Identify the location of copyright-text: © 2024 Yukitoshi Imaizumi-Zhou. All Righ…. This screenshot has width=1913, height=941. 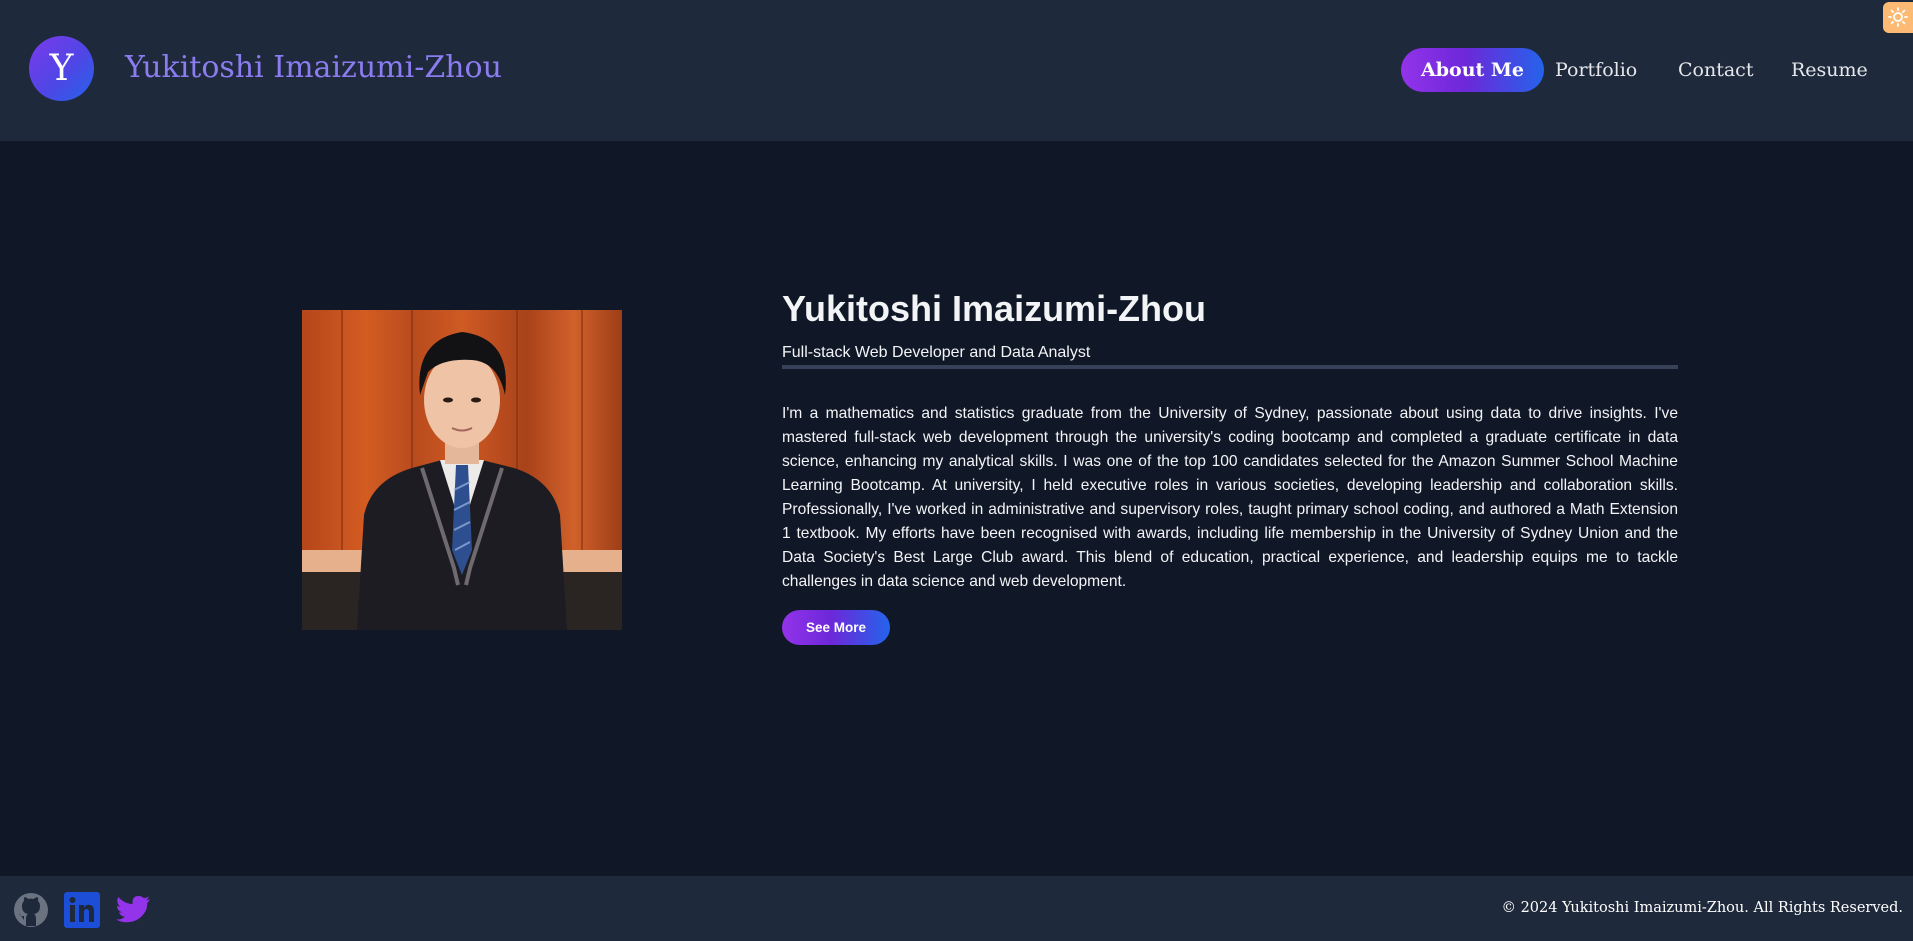
(1702, 908).